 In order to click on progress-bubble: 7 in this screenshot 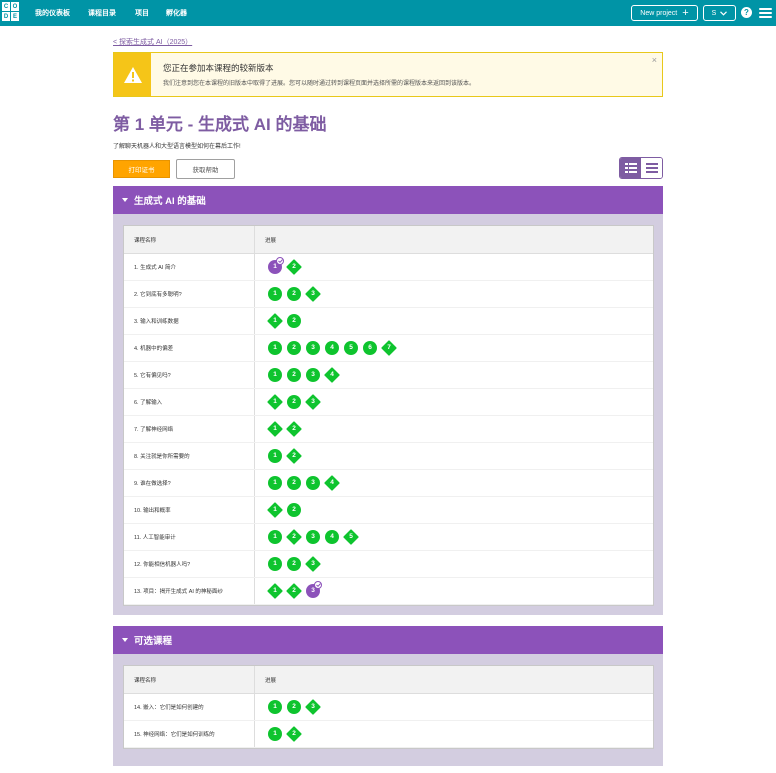, I will do `click(389, 348)`.